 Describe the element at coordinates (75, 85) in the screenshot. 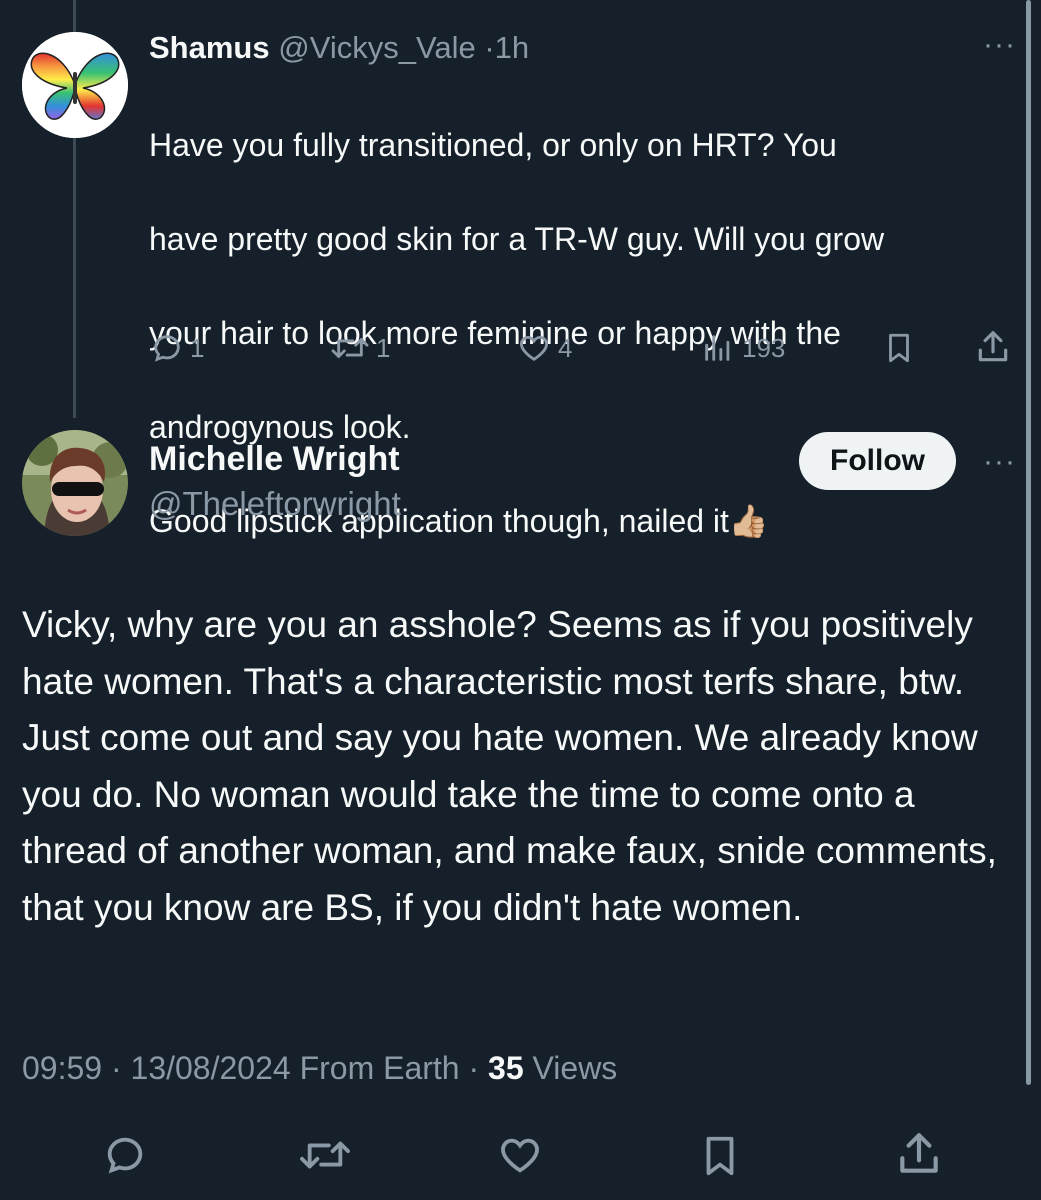

I see `avatar-shamus` at that location.